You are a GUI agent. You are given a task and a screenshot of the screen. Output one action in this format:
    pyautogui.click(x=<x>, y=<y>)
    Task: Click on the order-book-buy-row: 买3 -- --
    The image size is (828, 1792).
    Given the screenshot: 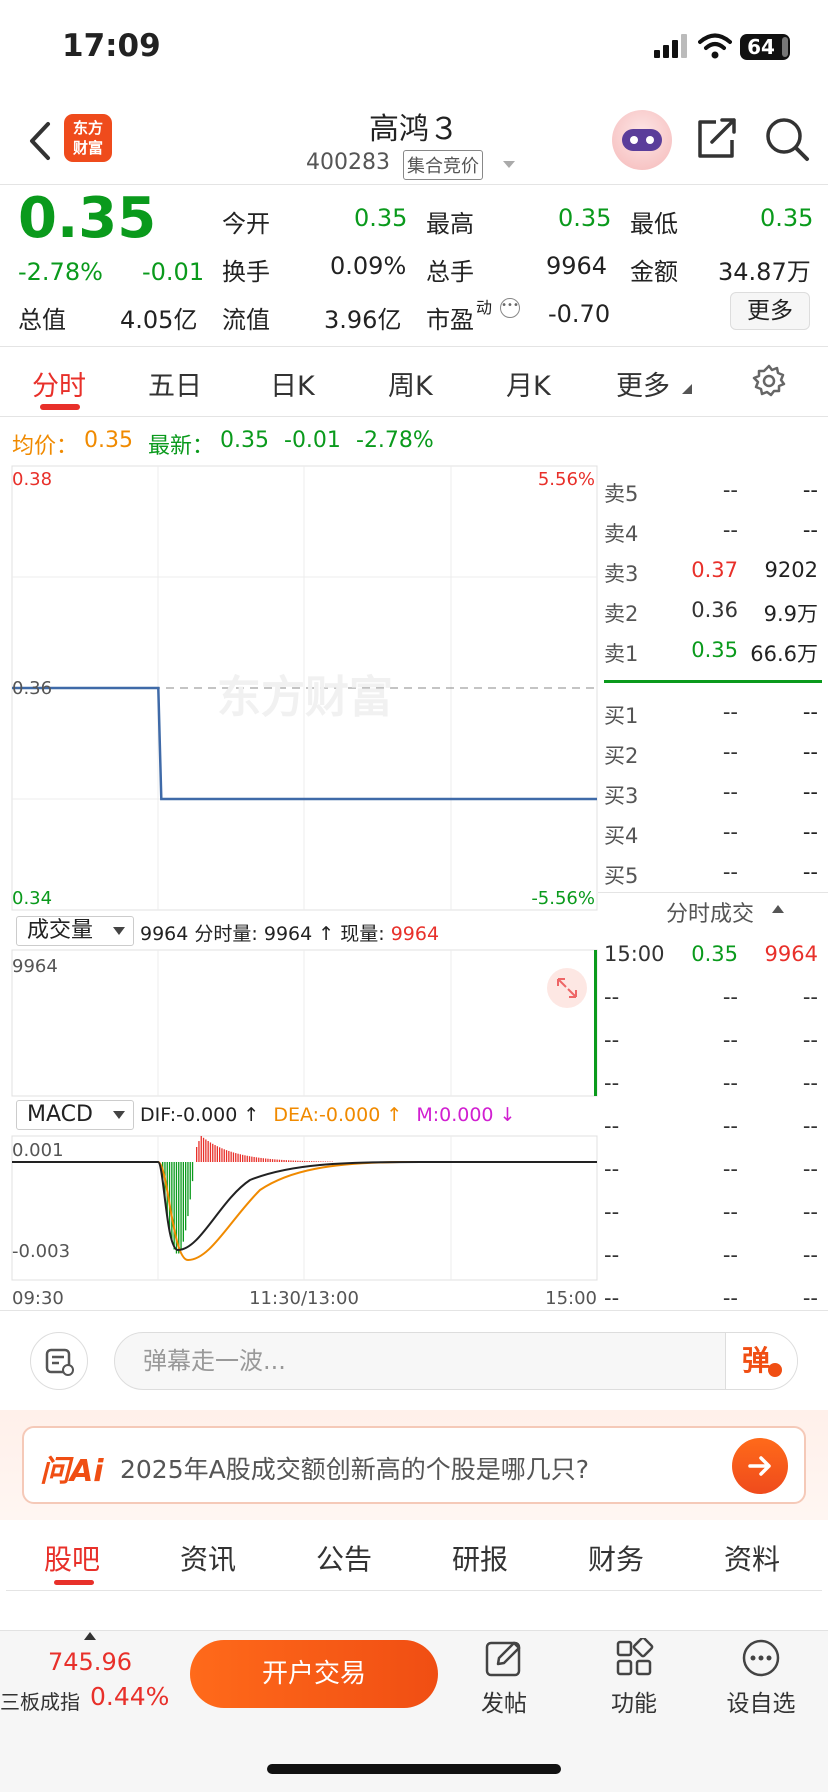 What is the action you would take?
    pyautogui.click(x=713, y=792)
    